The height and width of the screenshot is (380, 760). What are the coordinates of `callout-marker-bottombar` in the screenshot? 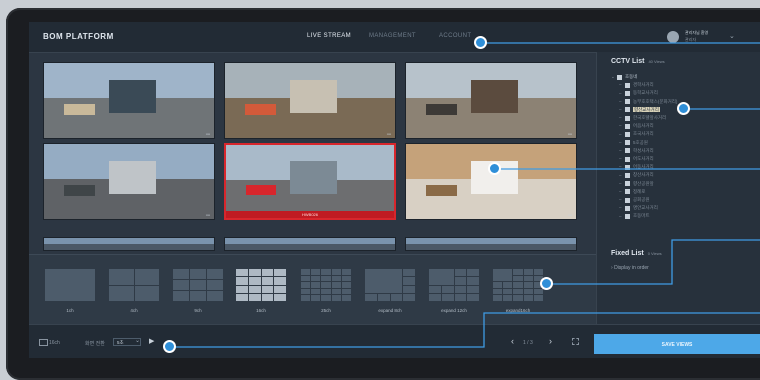 It's located at (169, 346).